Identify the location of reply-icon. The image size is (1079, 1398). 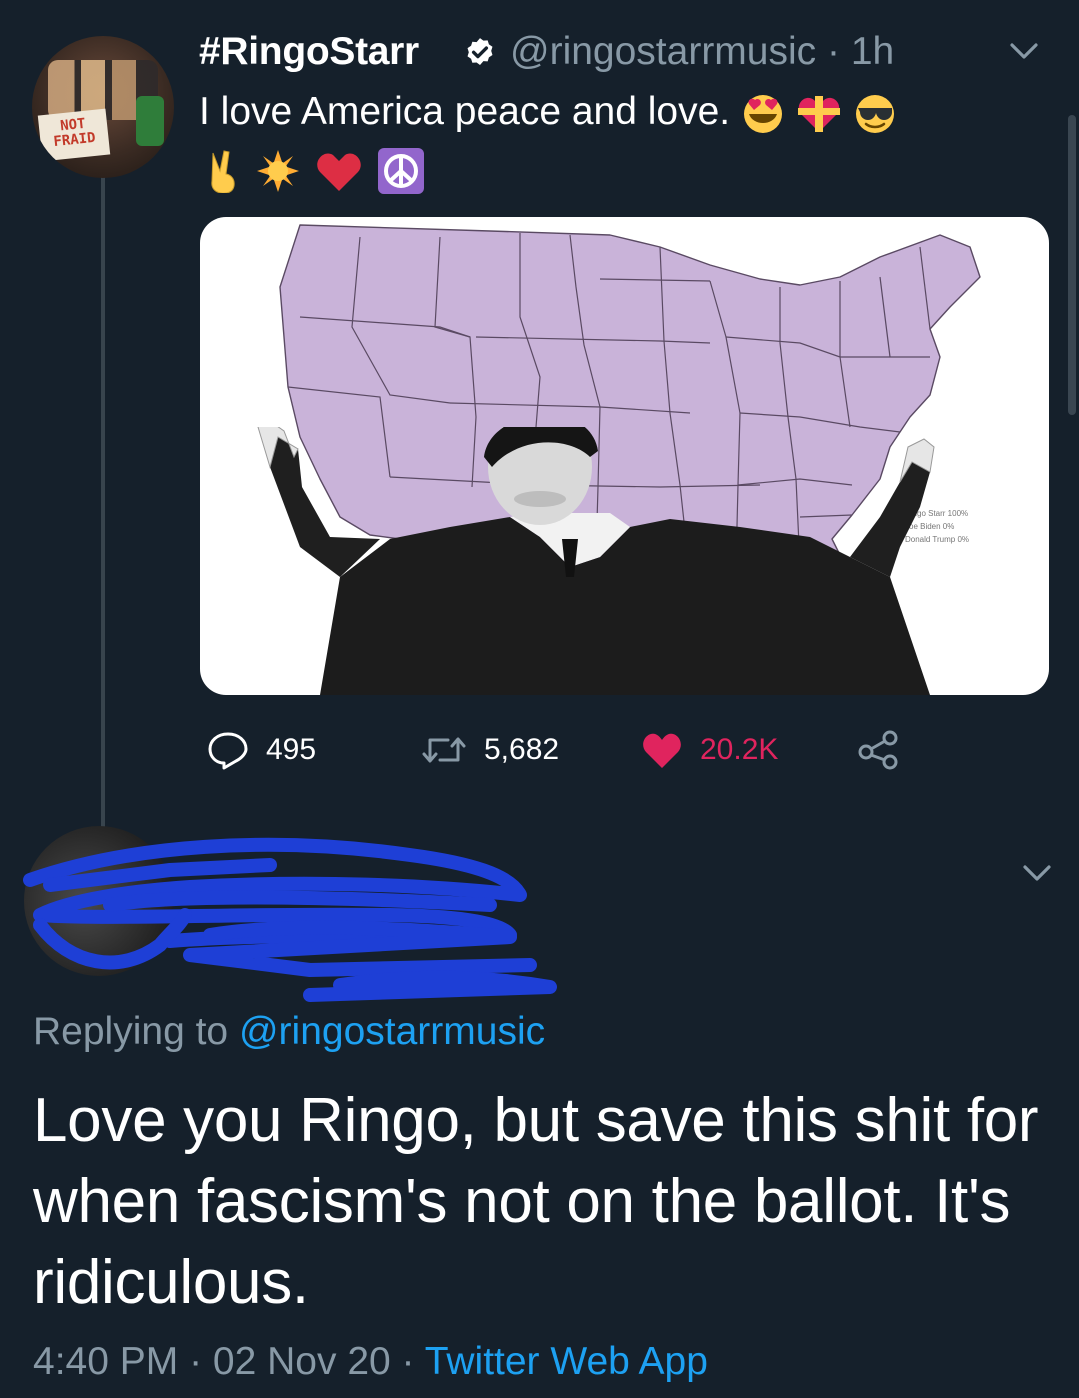
(228, 751).